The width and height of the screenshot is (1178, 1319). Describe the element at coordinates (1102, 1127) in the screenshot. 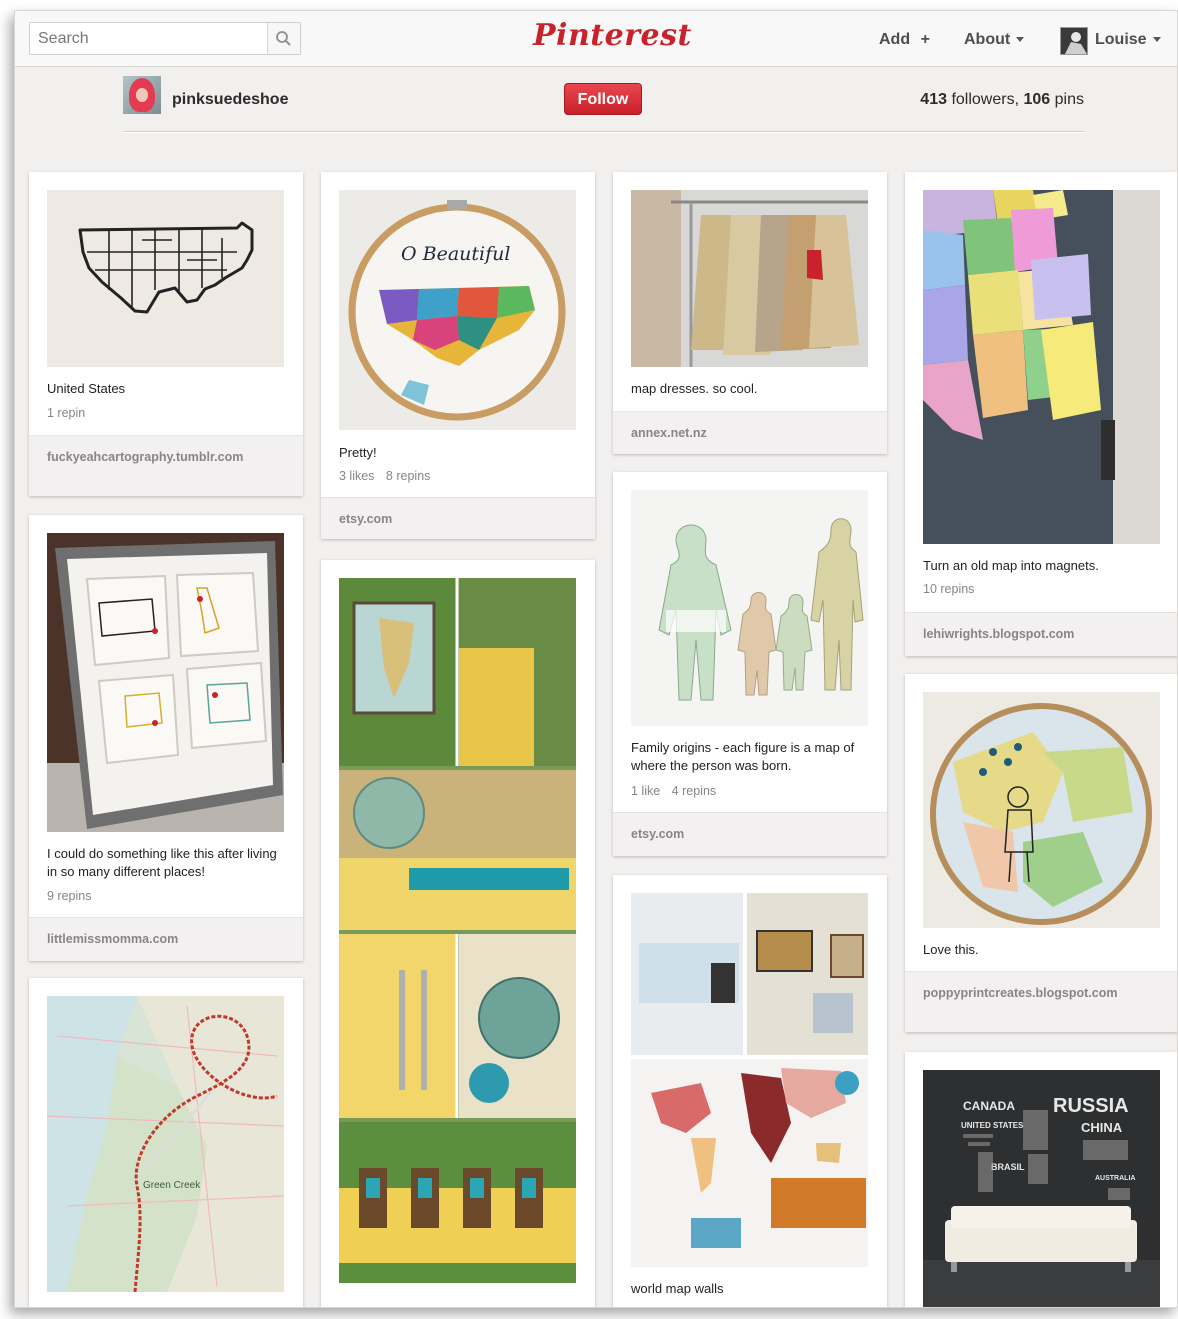

I see `wall-word: CHINA` at that location.